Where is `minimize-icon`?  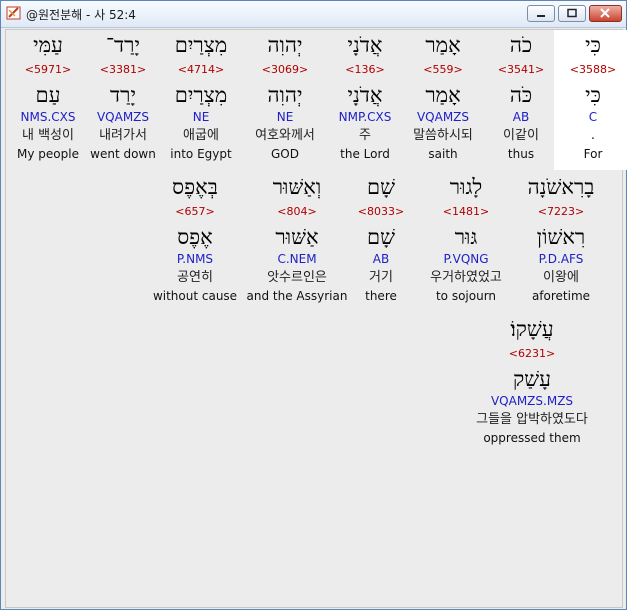
minimize-icon is located at coordinates (541, 16).